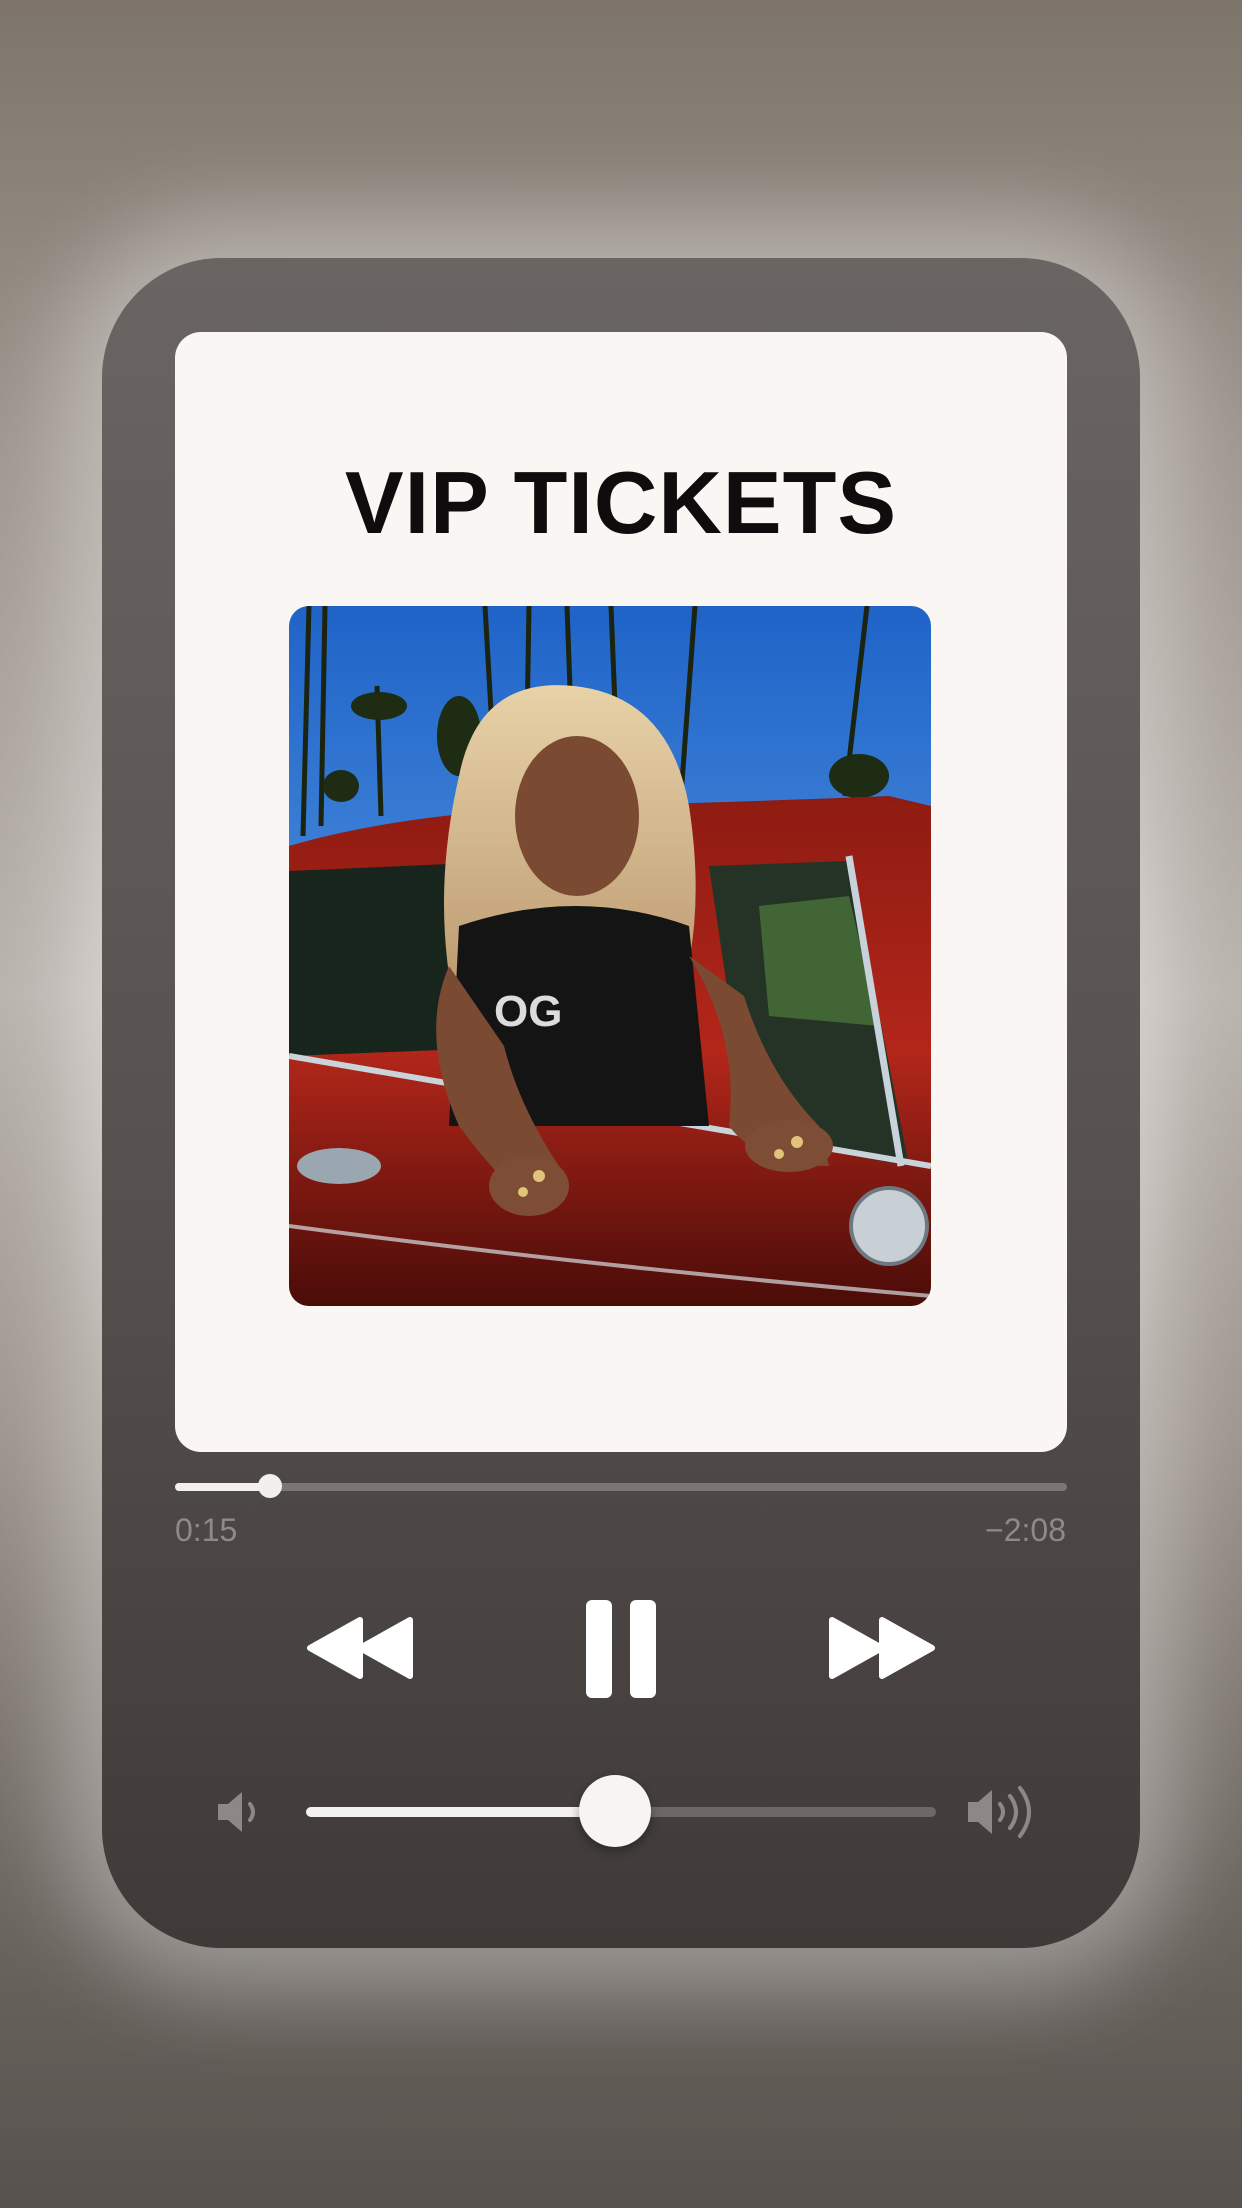 The height and width of the screenshot is (2208, 1242). I want to click on playback-progress-bar, so click(621, 1486).